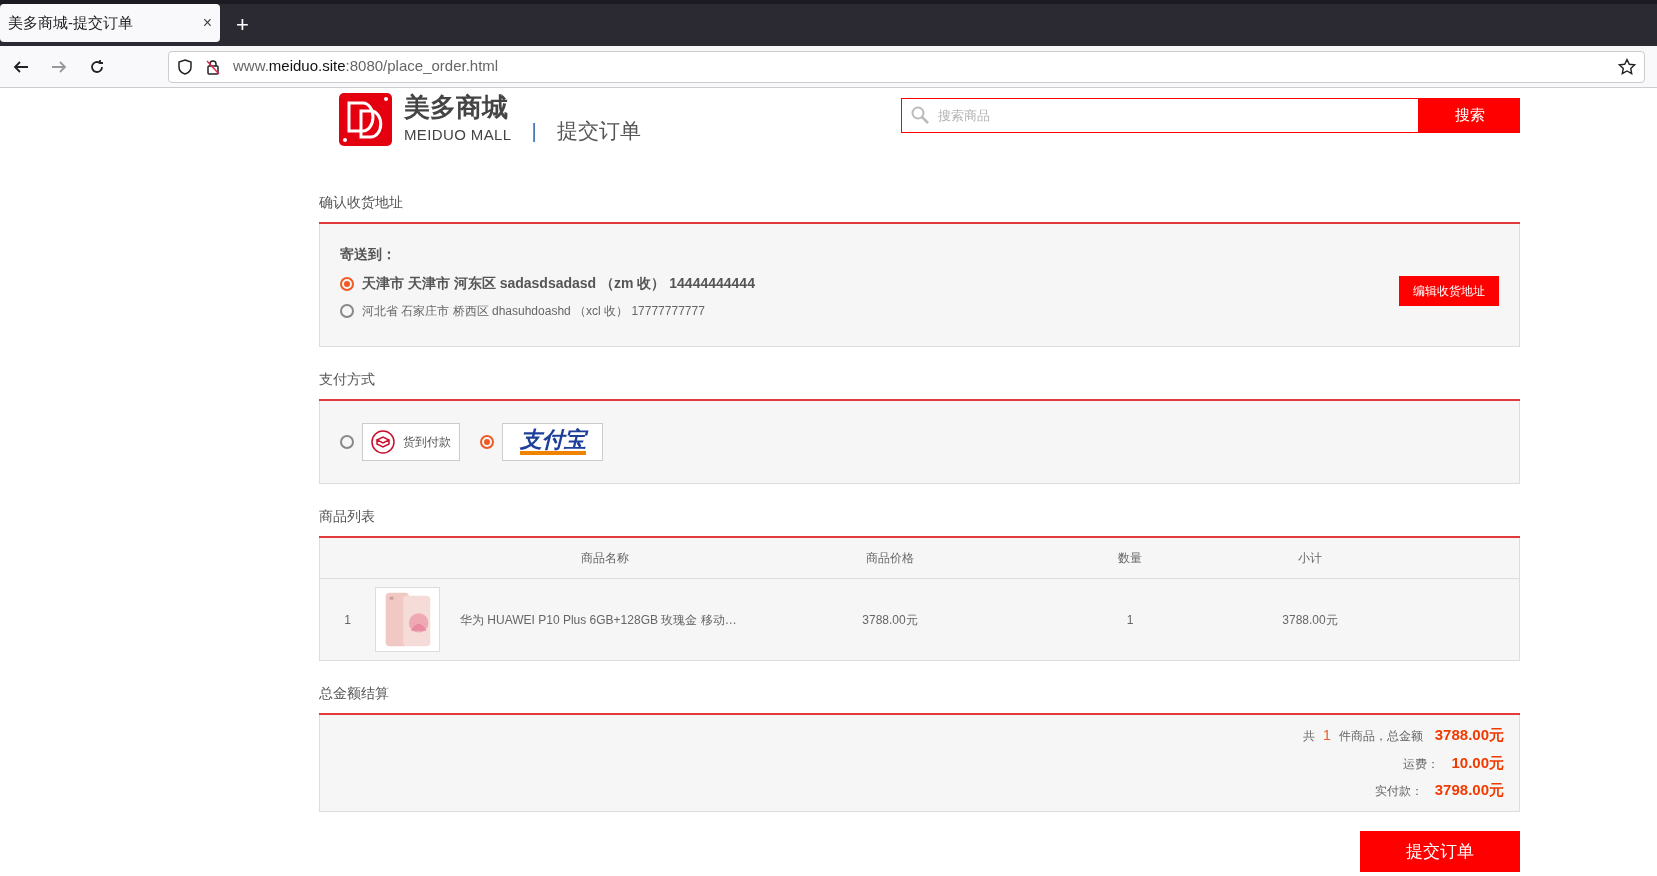 This screenshot has width=1657, height=876. What do you see at coordinates (1421, 764) in the screenshot?
I see `summary-label: 运费：` at bounding box center [1421, 764].